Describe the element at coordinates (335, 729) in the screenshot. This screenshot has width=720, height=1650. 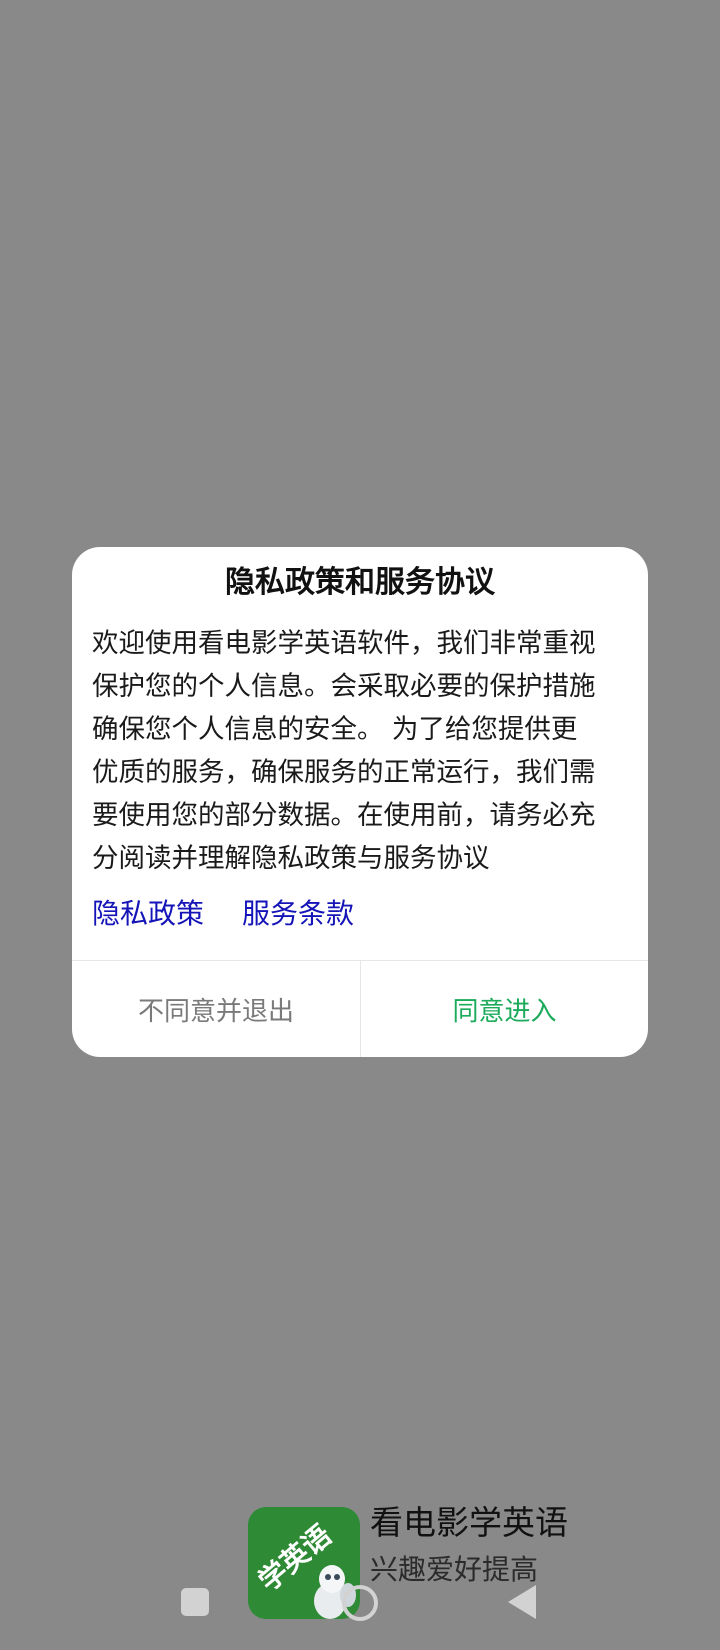
I see `body-line: 确保您个人信息的安全。 为了给您提供更` at that location.